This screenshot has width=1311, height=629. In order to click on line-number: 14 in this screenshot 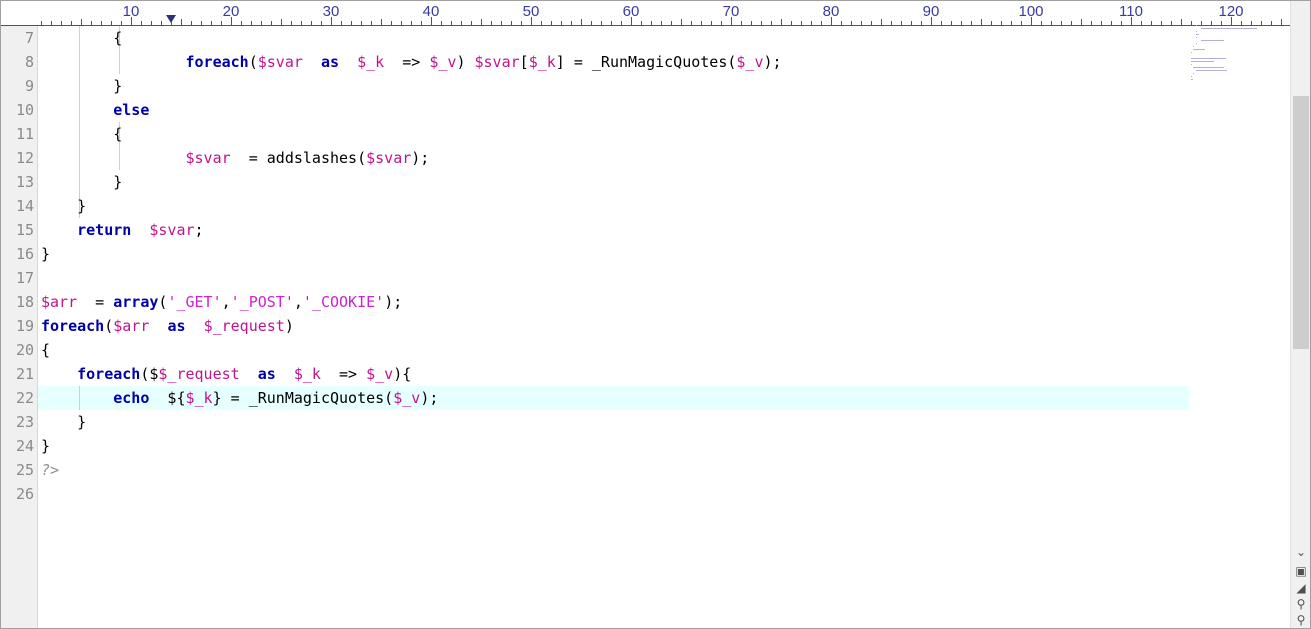, I will do `click(24, 206)`.